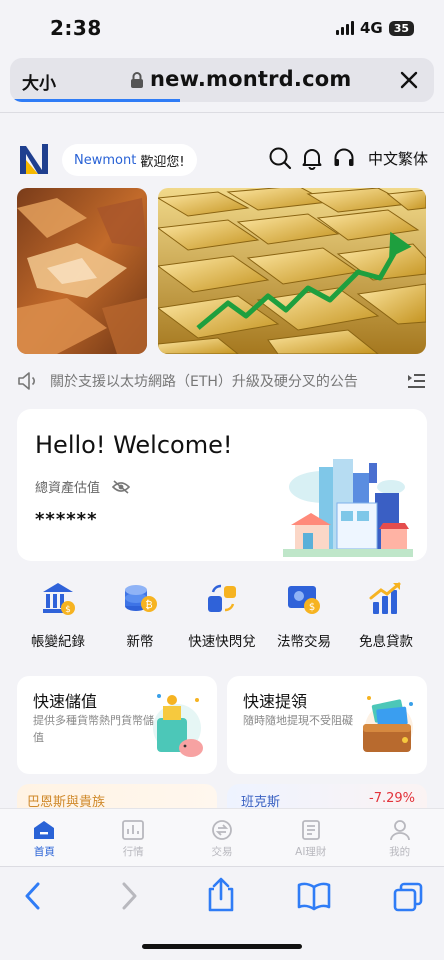 The width and height of the screenshot is (444, 960). What do you see at coordinates (304, 600) in the screenshot?
I see `fiat-icon: $` at bounding box center [304, 600].